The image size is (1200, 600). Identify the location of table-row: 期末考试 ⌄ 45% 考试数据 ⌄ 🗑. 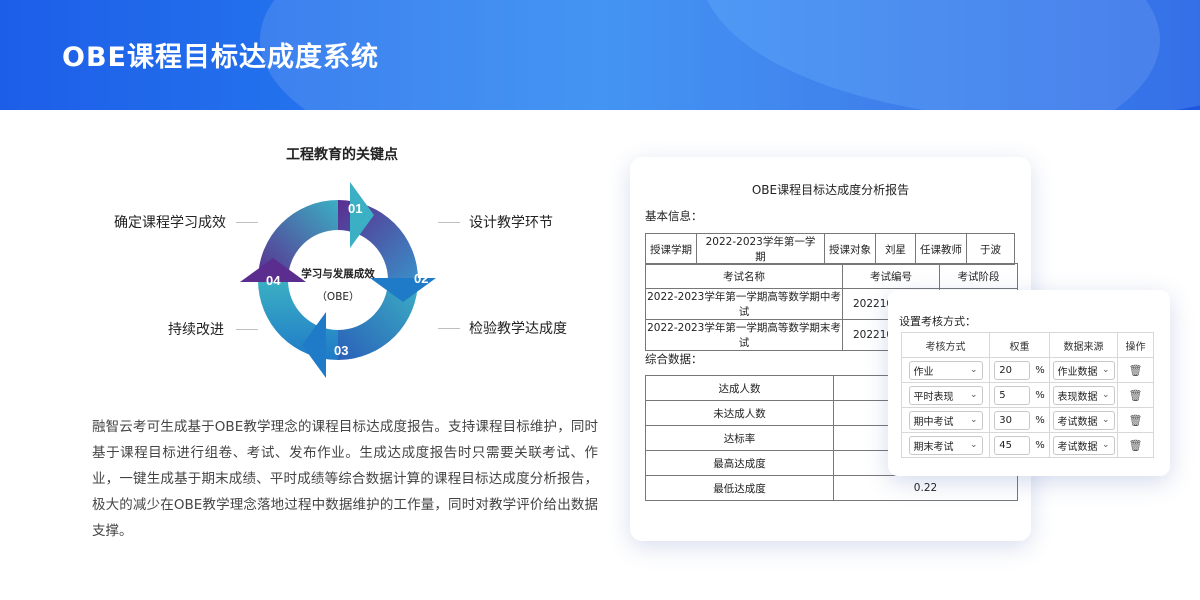
(1027, 445).